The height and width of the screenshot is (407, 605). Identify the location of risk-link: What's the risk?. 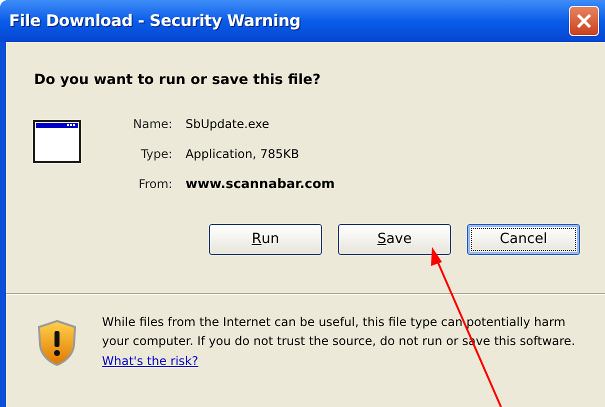
(150, 361).